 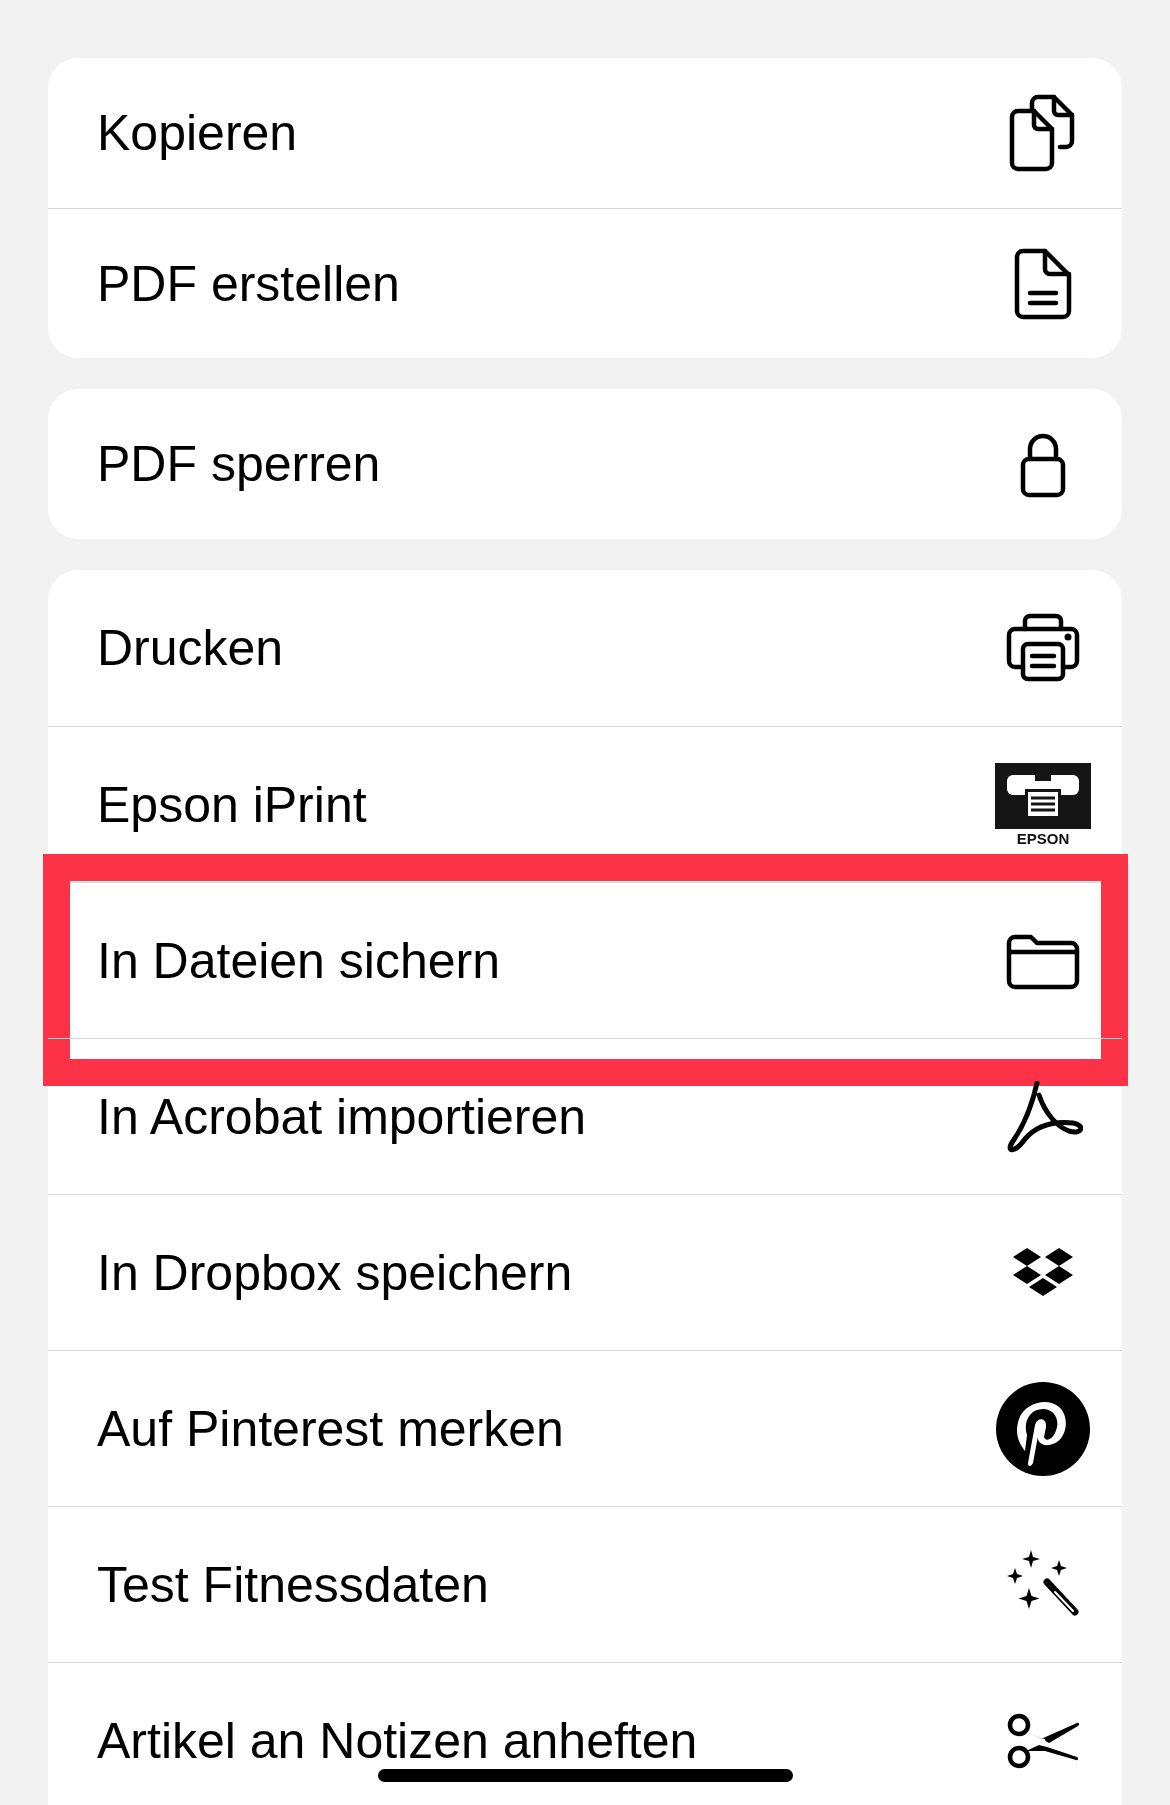 What do you see at coordinates (335, 1272) in the screenshot?
I see `action-label: In Dropbox speichern` at bounding box center [335, 1272].